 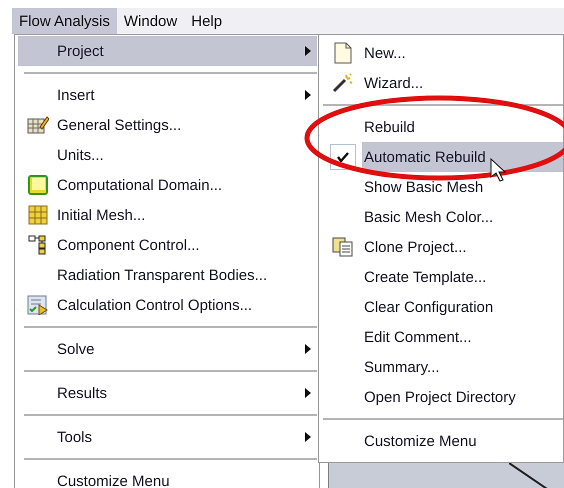 What do you see at coordinates (38, 245) in the screenshot?
I see `component-tree-icon` at bounding box center [38, 245].